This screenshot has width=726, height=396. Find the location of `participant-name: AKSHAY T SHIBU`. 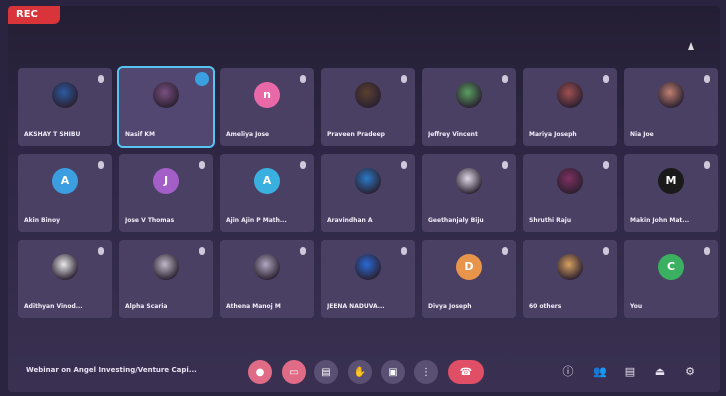

participant-name: AKSHAY T SHIBU is located at coordinates (52, 134).